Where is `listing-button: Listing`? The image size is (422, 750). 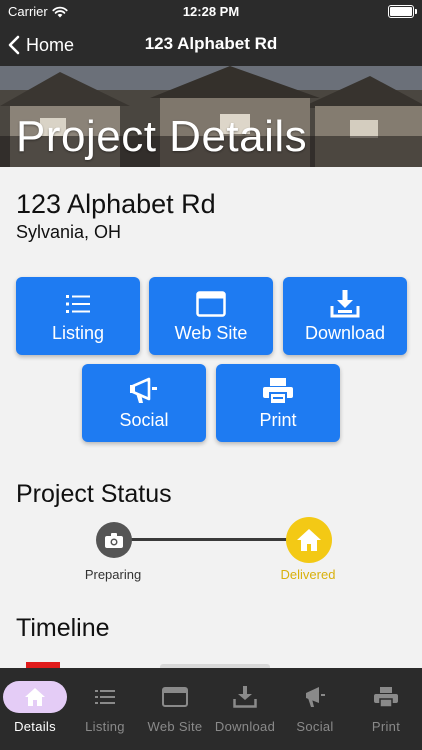 listing-button: Listing is located at coordinates (78, 316).